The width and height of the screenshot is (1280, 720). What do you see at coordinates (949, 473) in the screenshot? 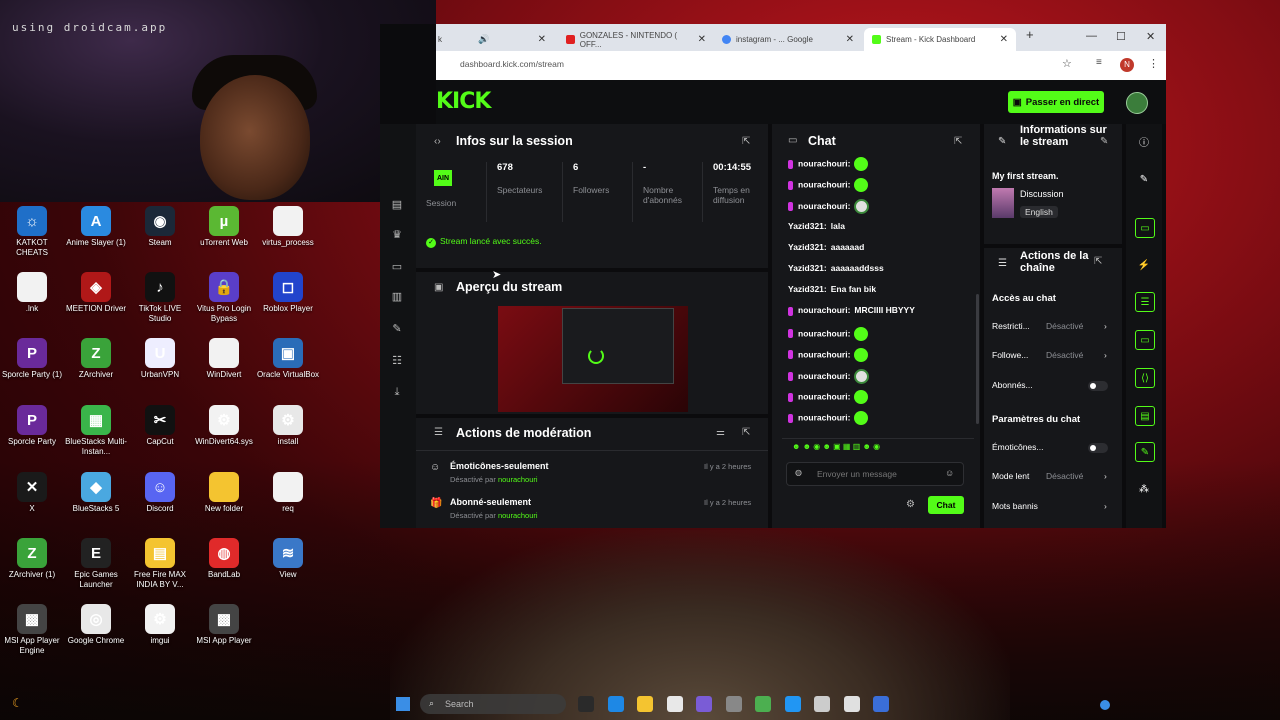
I see `emoji-icon: ☺` at bounding box center [949, 473].